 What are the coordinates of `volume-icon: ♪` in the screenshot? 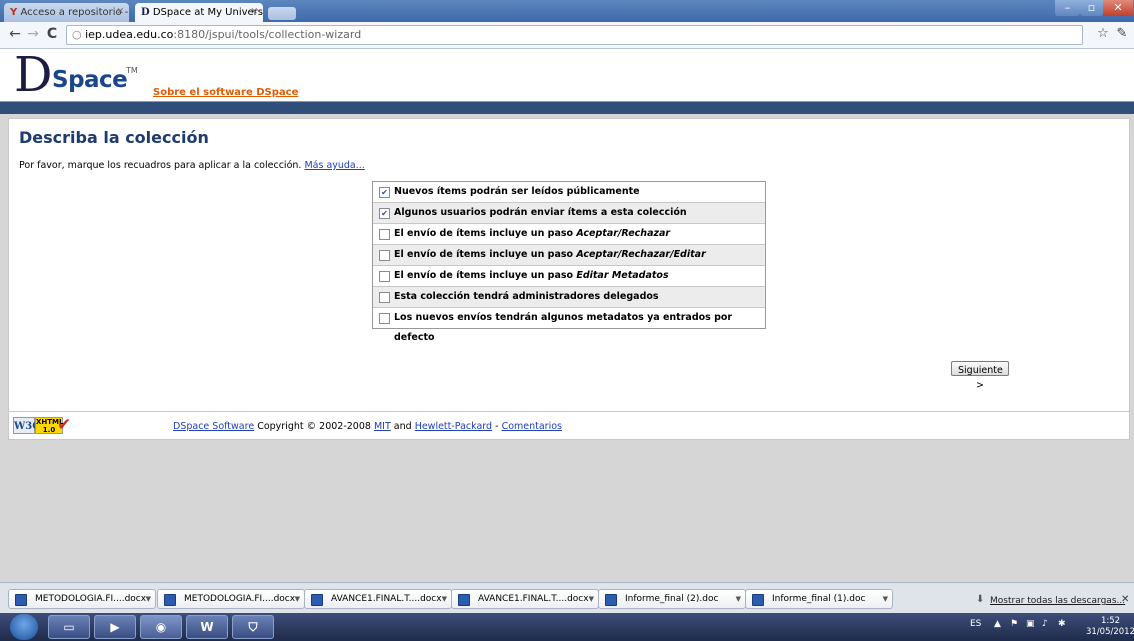 It's located at (1045, 624).